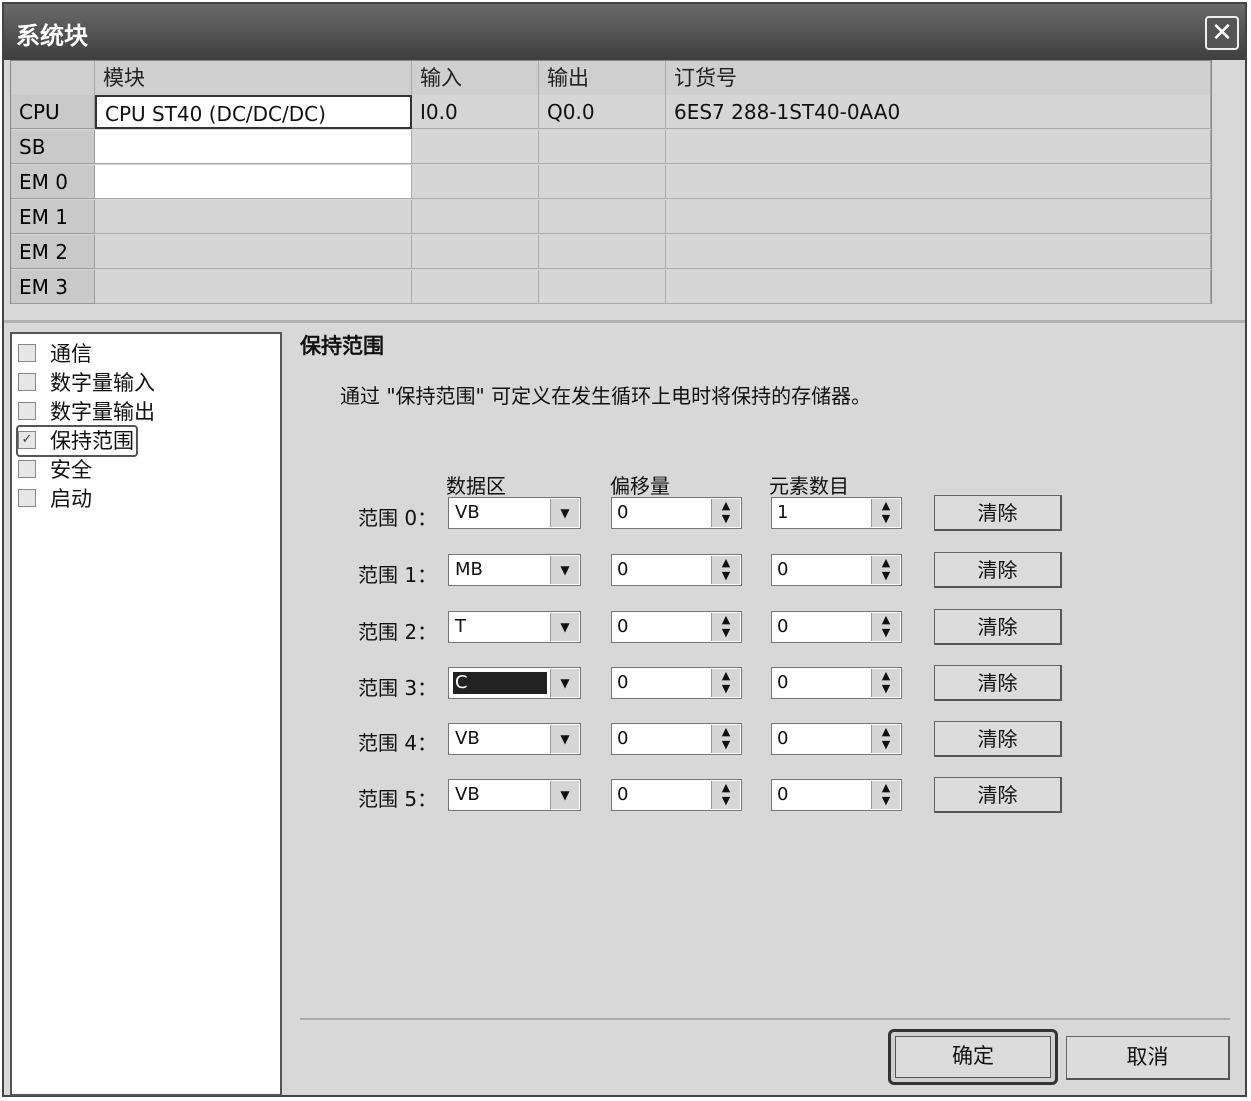  What do you see at coordinates (253, 252) in the screenshot?
I see `em2-module-cell` at bounding box center [253, 252].